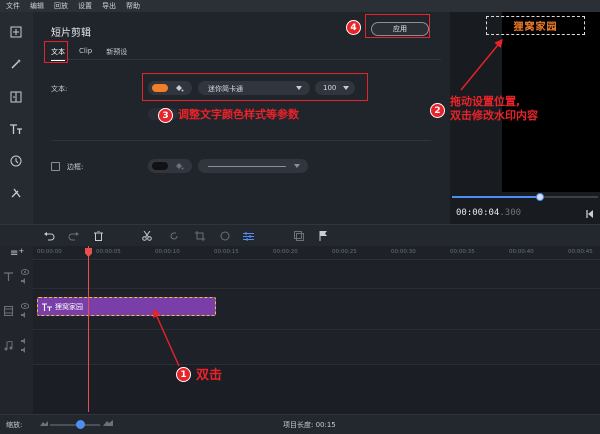  I want to click on project-length: 项目长度: 00:15, so click(309, 425).